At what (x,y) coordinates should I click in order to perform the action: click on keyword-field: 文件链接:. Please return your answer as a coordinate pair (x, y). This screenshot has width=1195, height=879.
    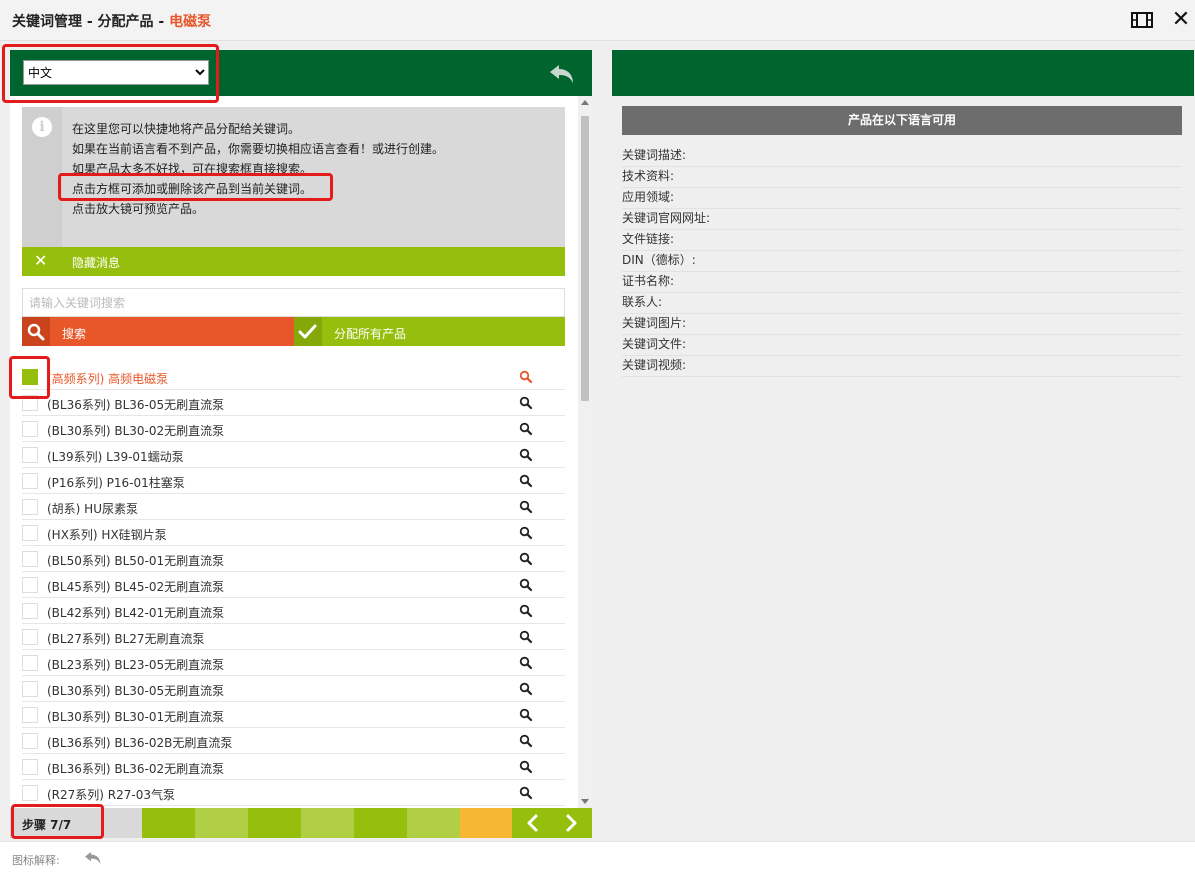
    Looking at the image, I should click on (902, 240).